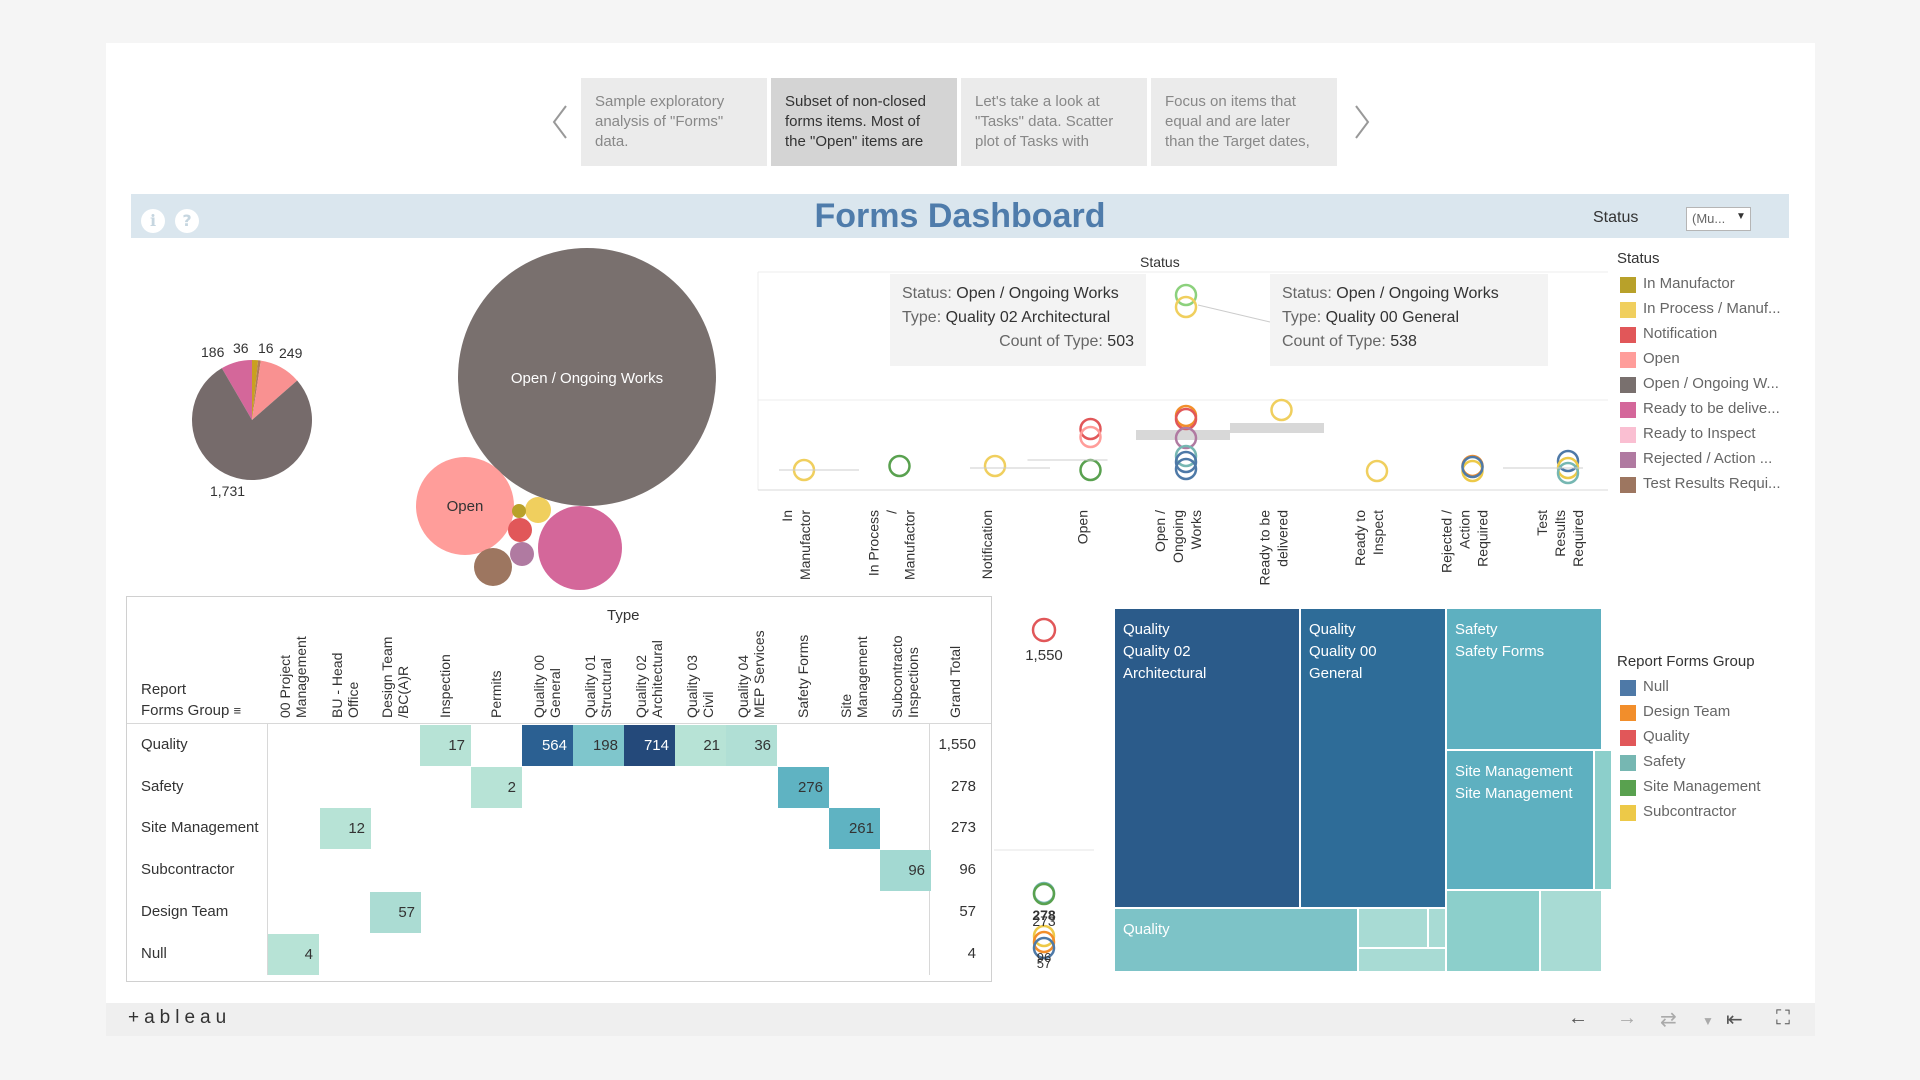 Image resolution: width=1920 pixels, height=1080 pixels. What do you see at coordinates (1734, 1019) in the screenshot?
I see `revert-icon: ⇤` at bounding box center [1734, 1019].